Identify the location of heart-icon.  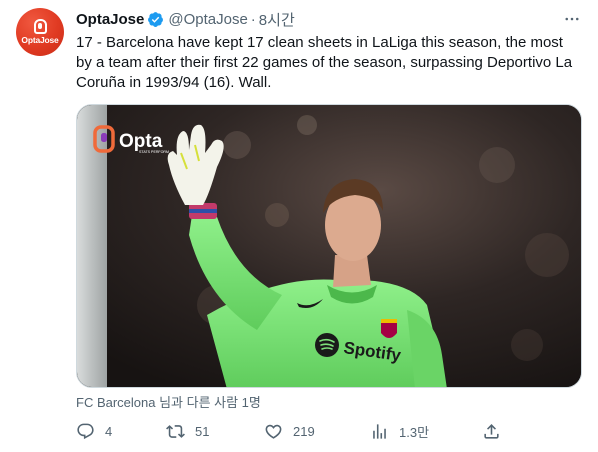
(273, 431).